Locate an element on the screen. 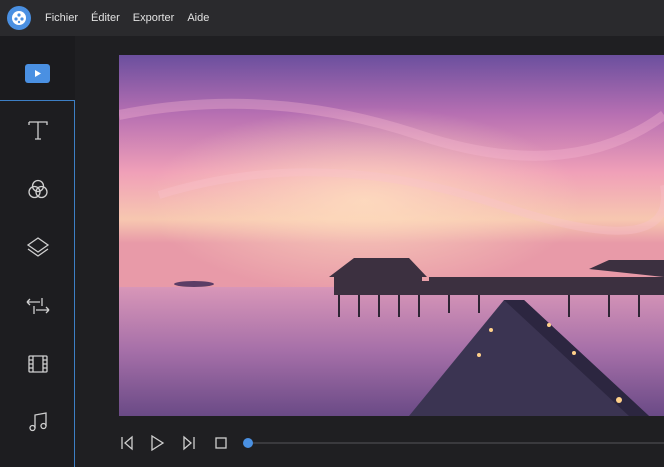  menu-export: Exporter is located at coordinates (154, 18).